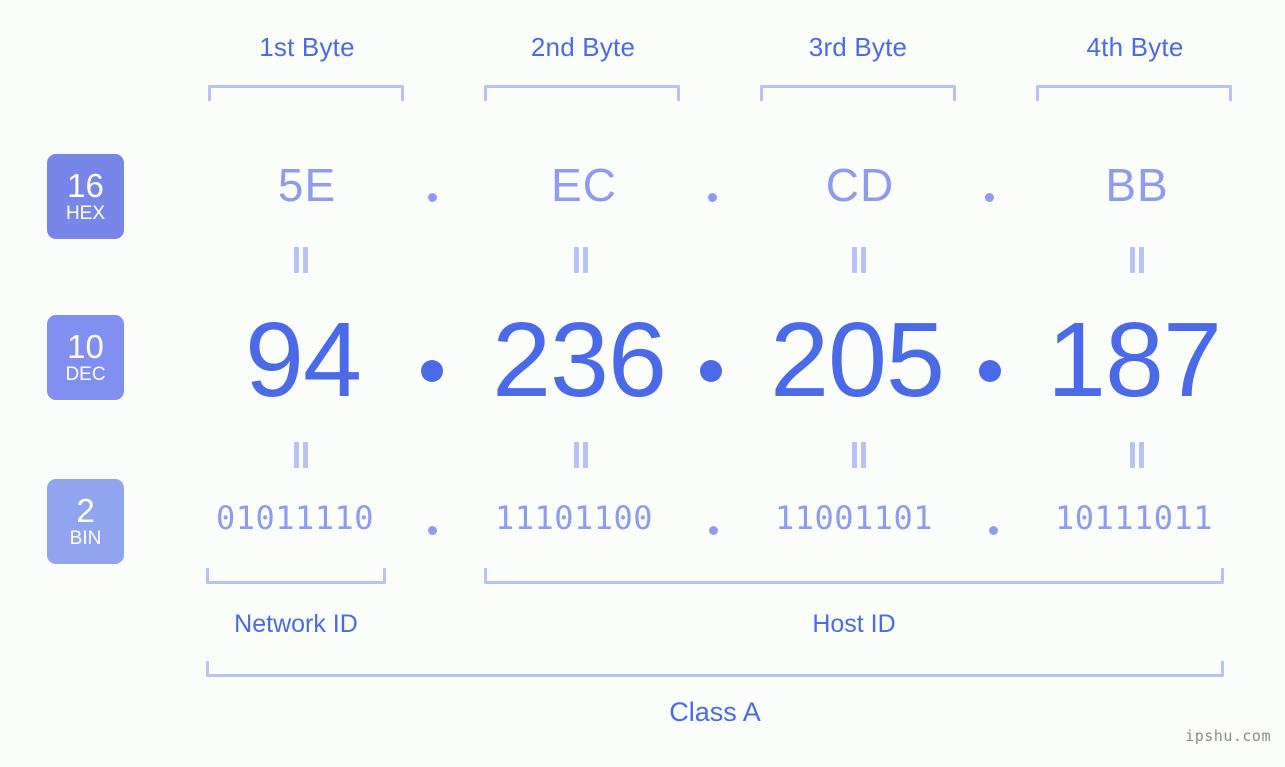  What do you see at coordinates (1135, 47) in the screenshot?
I see `byte-header-4: 4th Byte` at bounding box center [1135, 47].